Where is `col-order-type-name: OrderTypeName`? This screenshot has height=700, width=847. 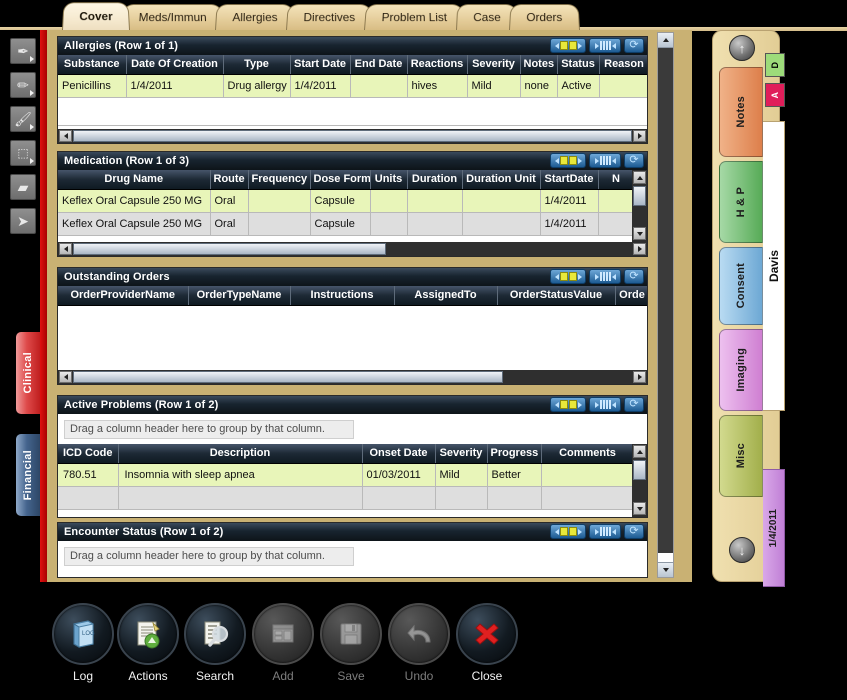
col-order-type-name: OrderTypeName is located at coordinates (239, 296).